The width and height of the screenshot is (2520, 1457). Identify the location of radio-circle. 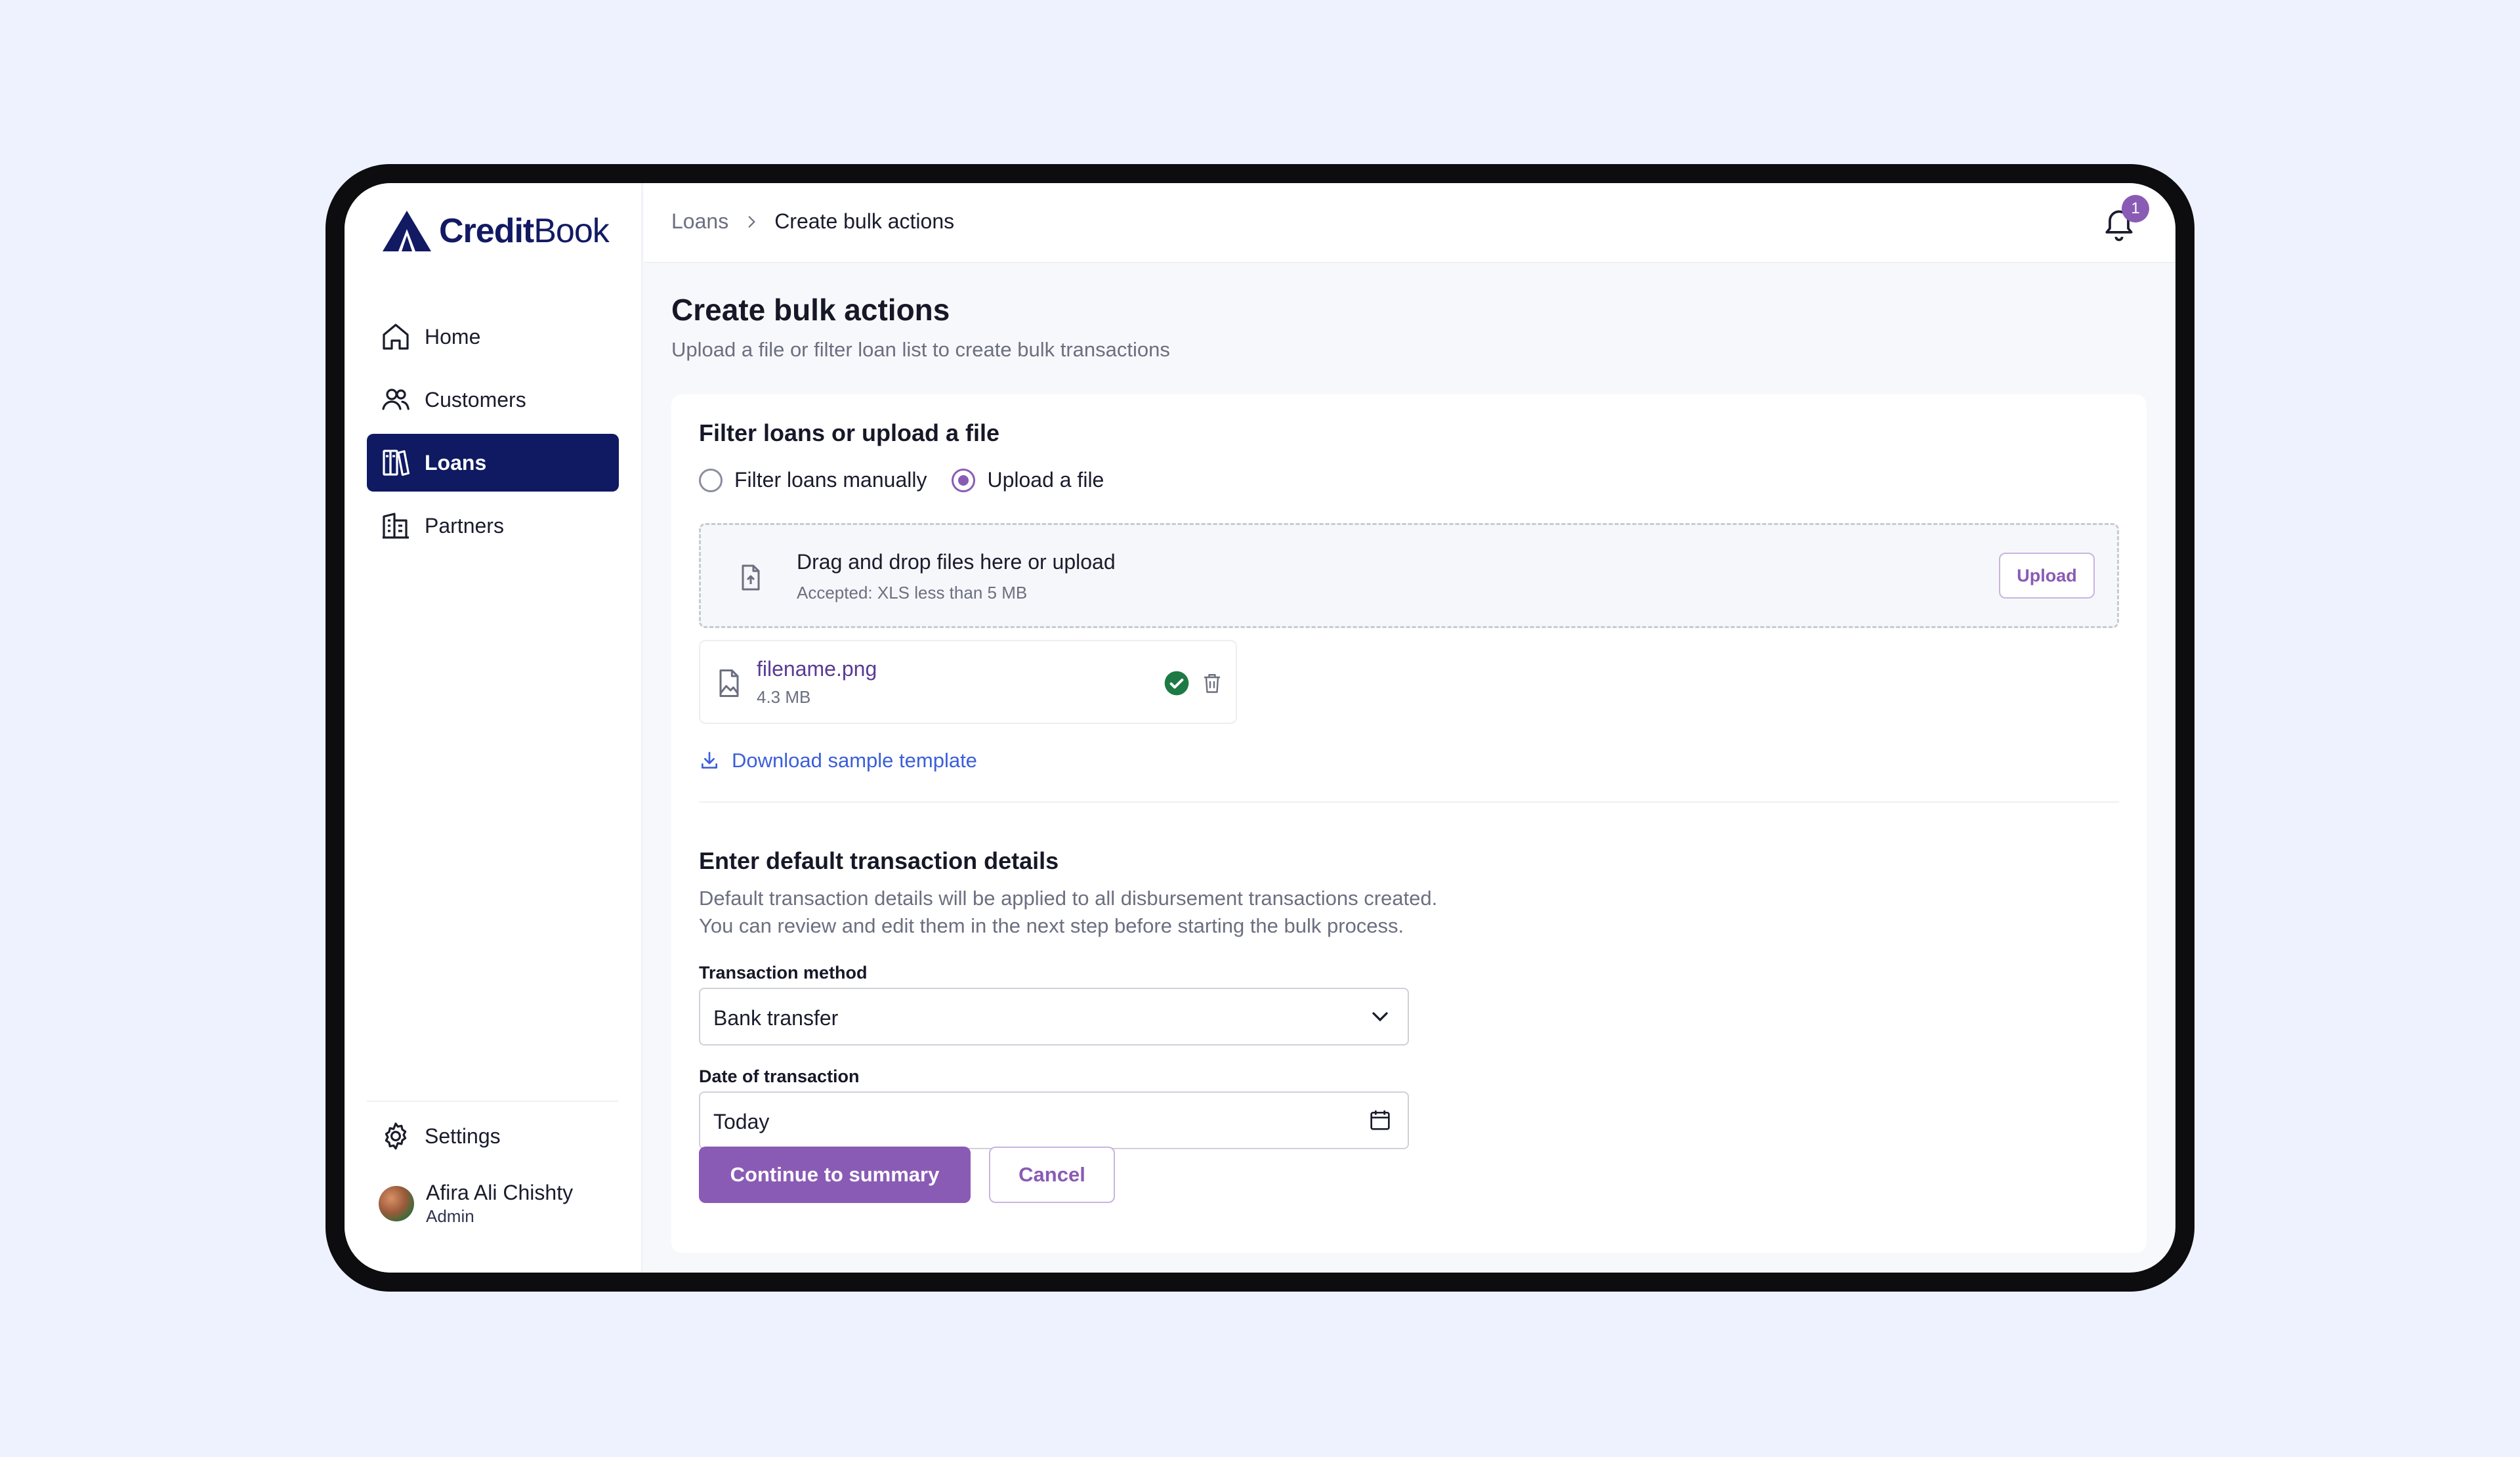
(711, 480).